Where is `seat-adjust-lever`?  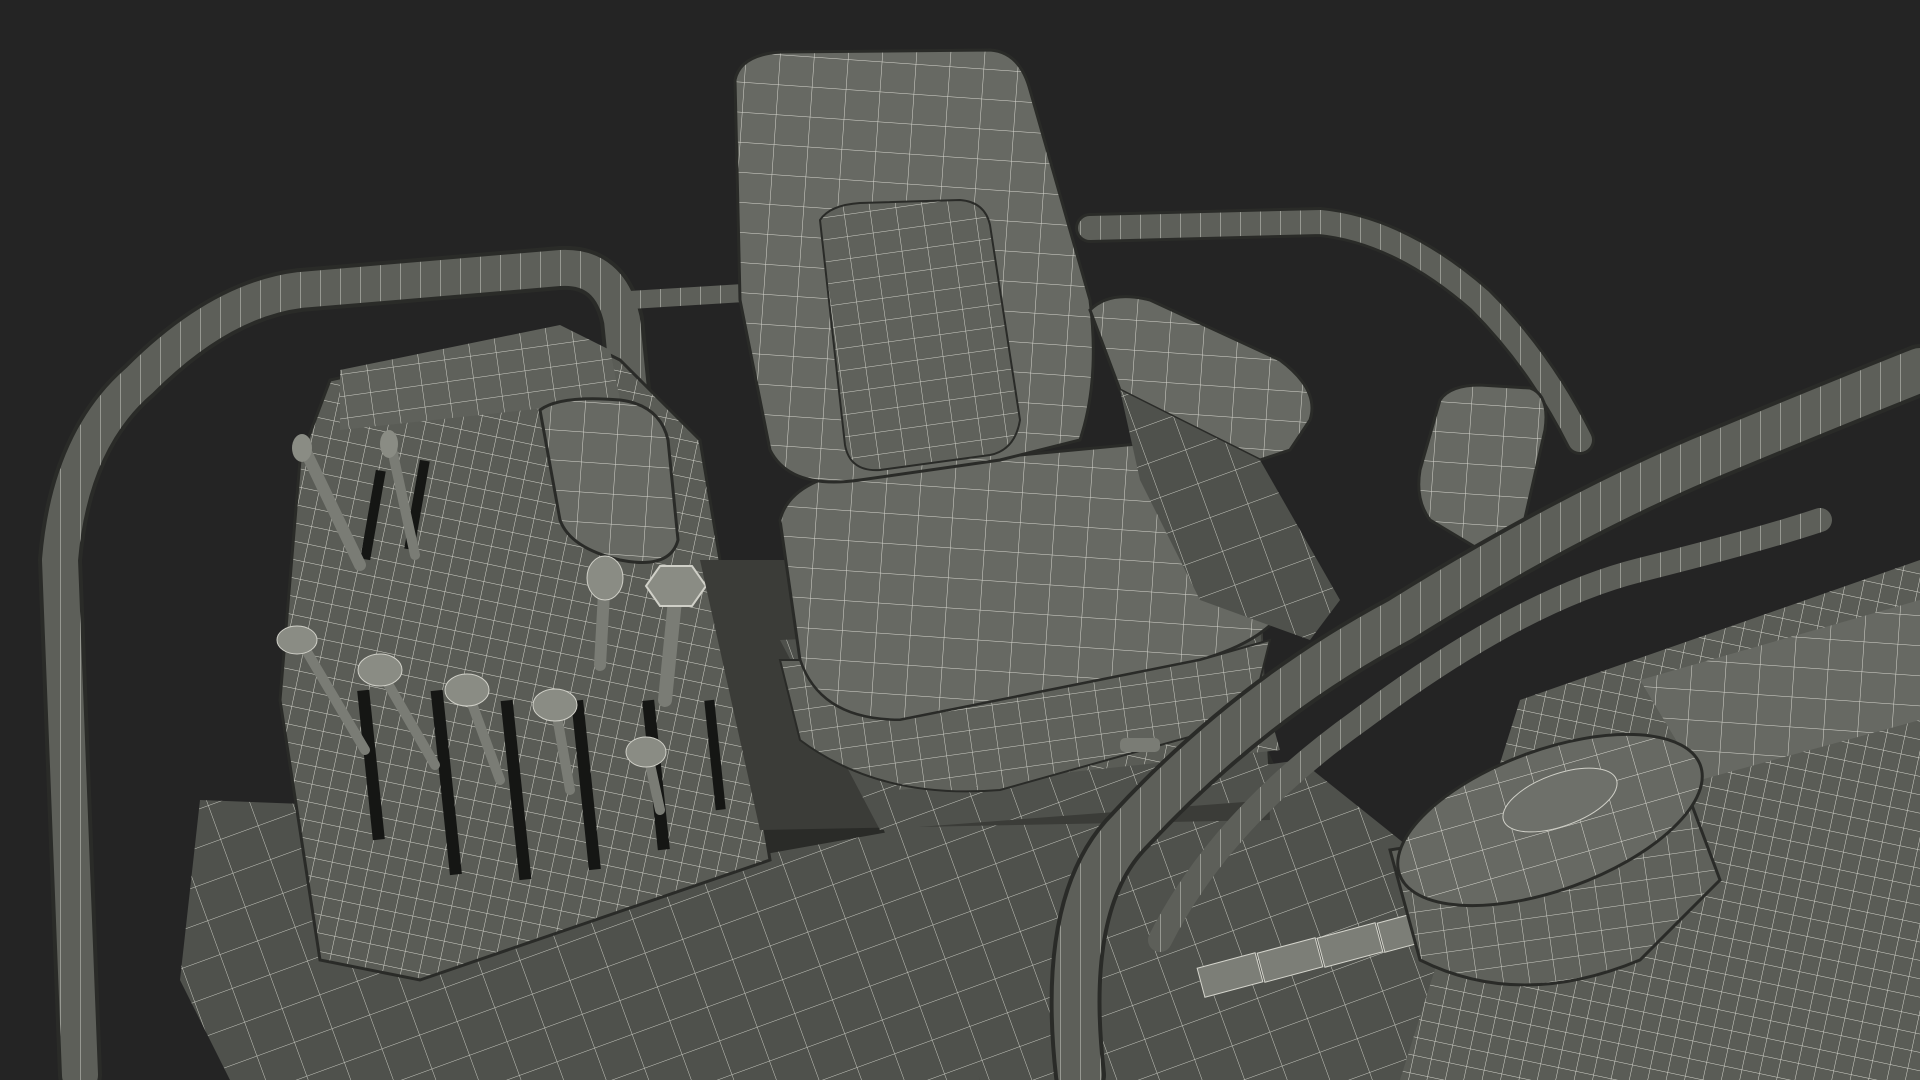 seat-adjust-lever is located at coordinates (1140, 745).